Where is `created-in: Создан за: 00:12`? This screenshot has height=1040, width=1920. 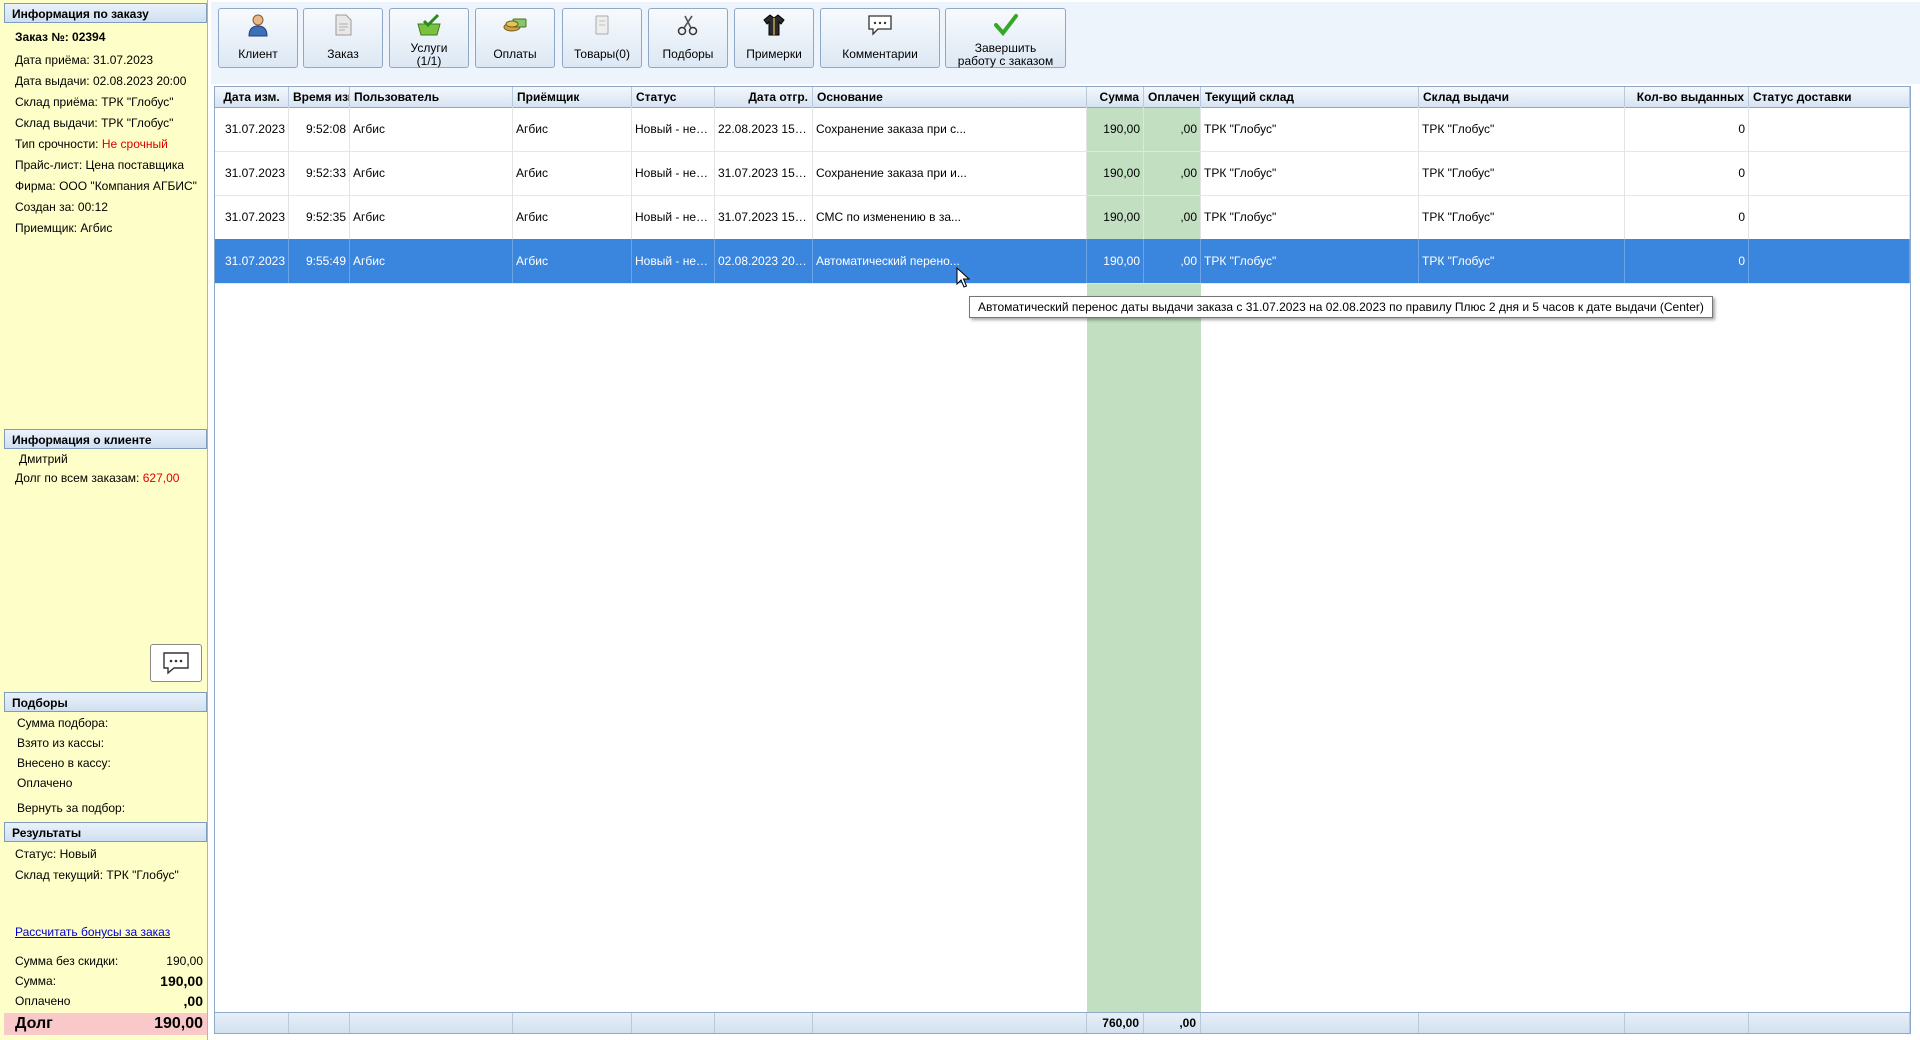 created-in: Создан за: 00:12 is located at coordinates (61, 207).